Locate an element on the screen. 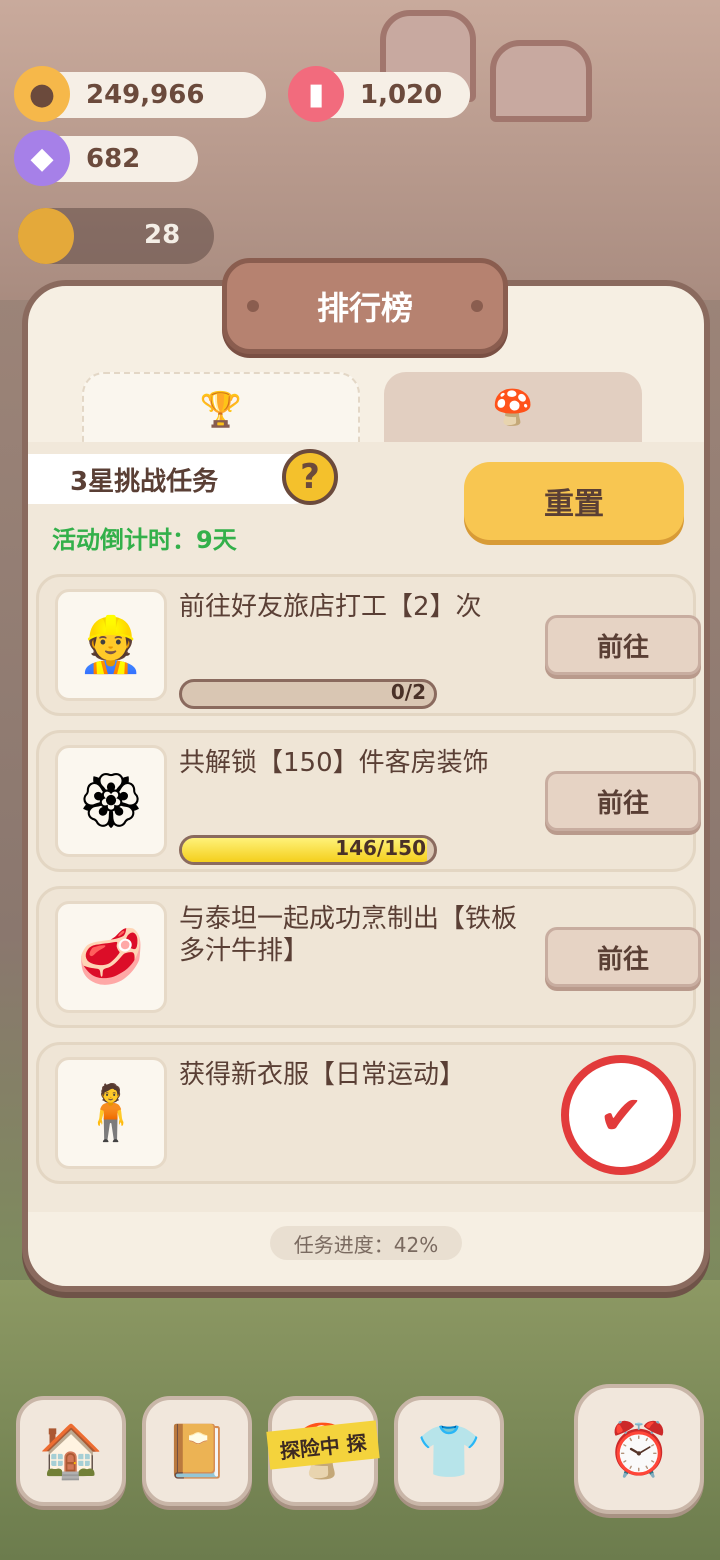 The width and height of the screenshot is (720, 1560). level-count: 28 is located at coordinates (162, 235).